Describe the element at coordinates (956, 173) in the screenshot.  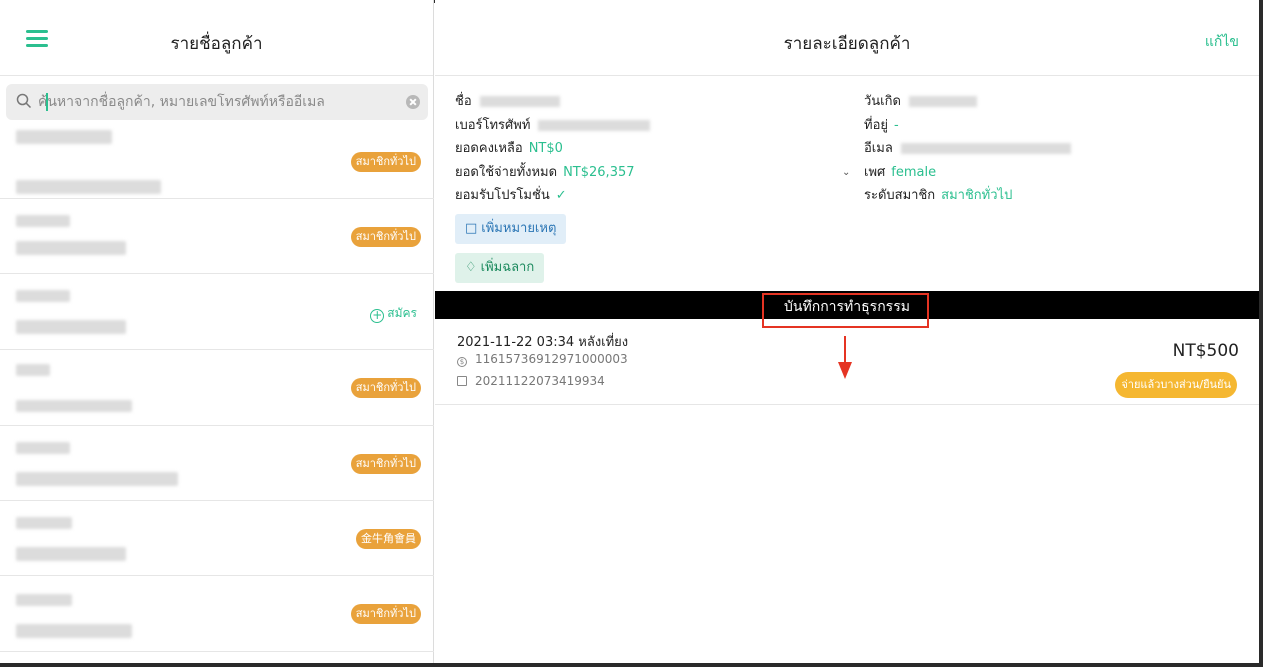
I see `gender-row: ⌄ เพศ female` at that location.